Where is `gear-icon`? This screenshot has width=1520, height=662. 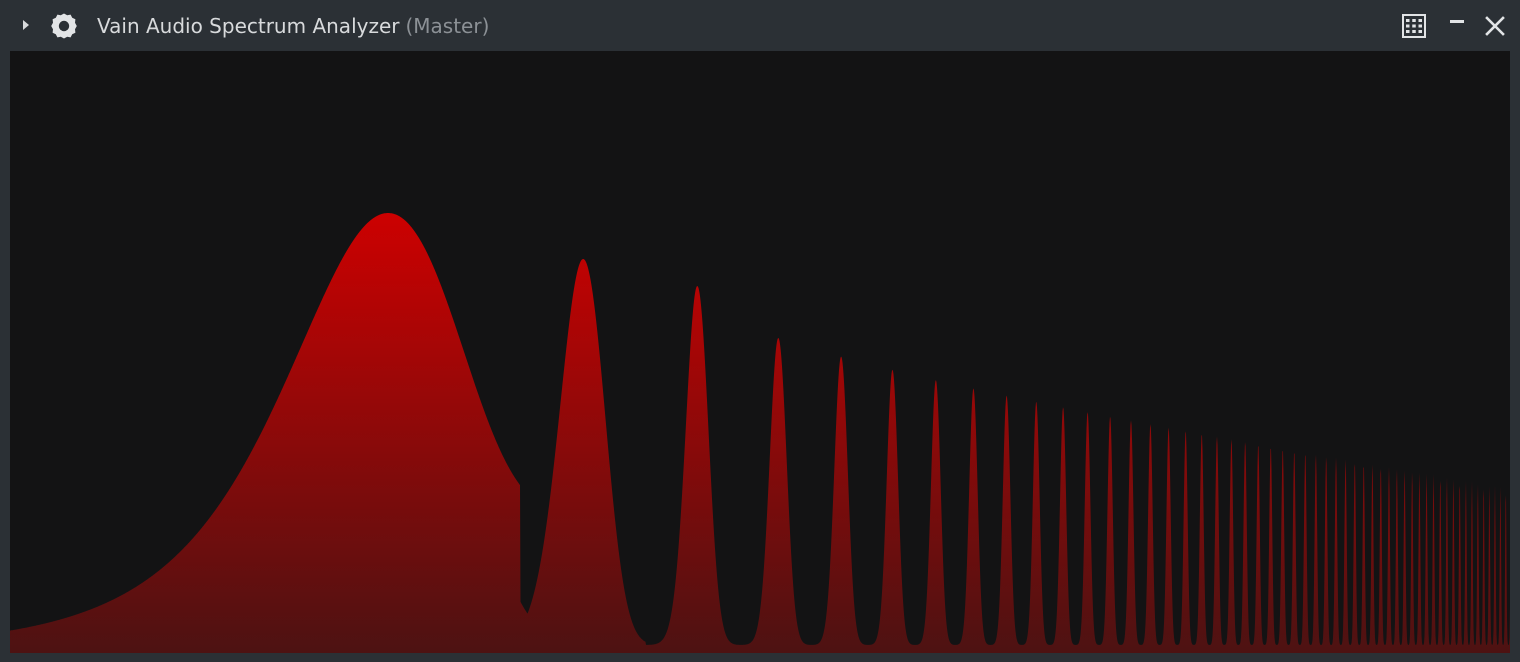 gear-icon is located at coordinates (64, 26).